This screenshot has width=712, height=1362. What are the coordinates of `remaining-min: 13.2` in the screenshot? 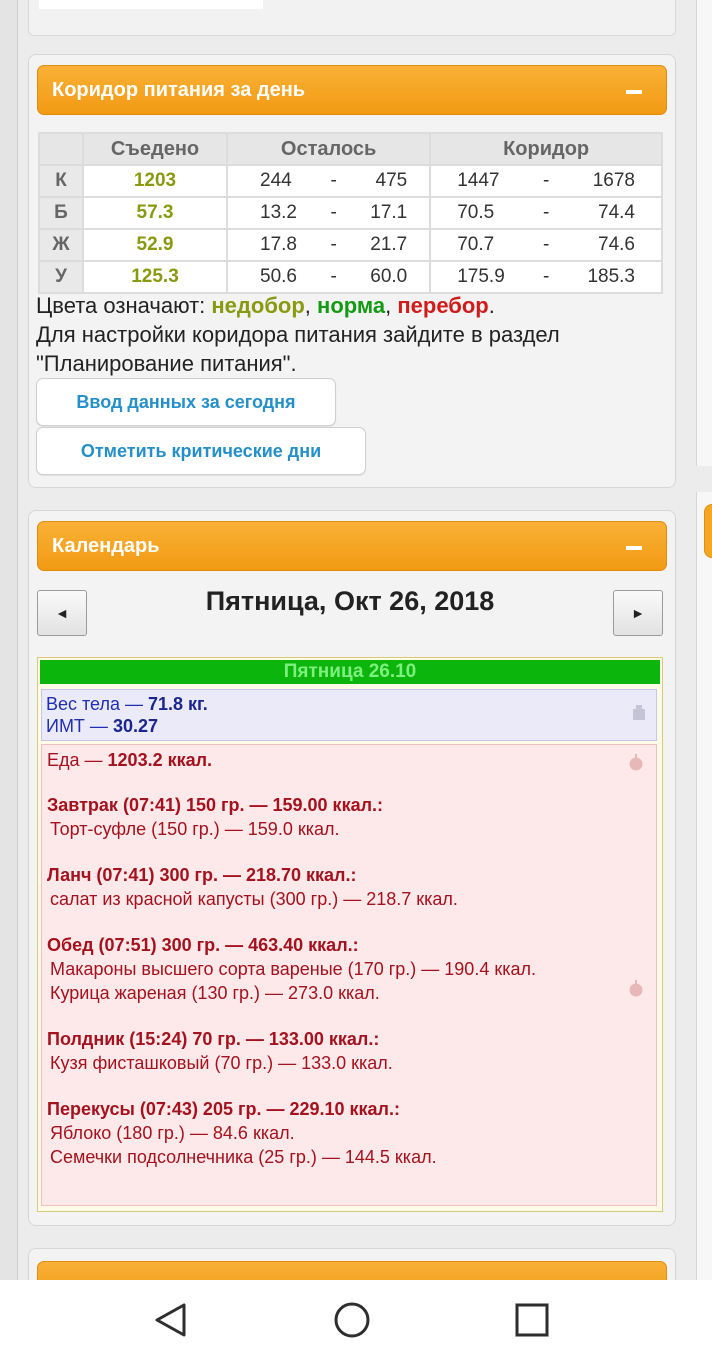 It's located at (278, 212).